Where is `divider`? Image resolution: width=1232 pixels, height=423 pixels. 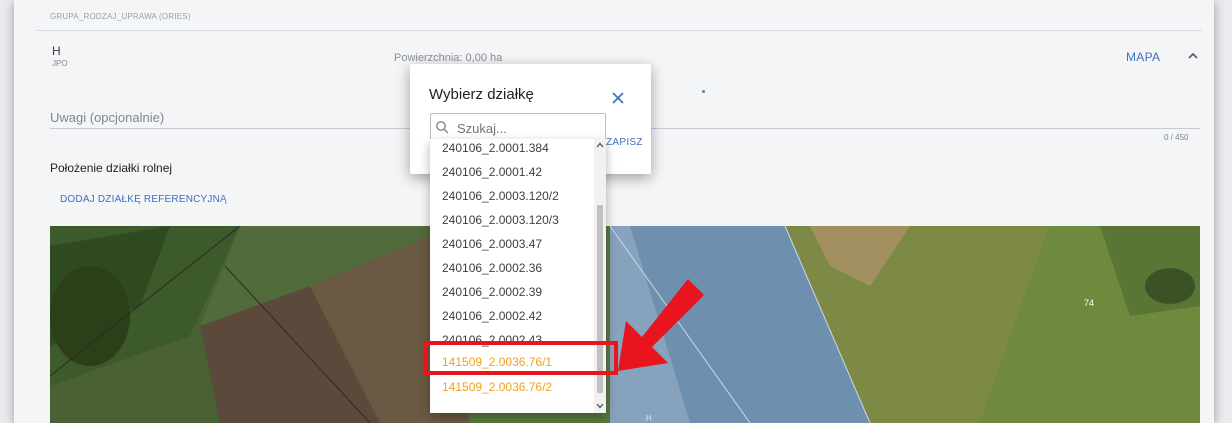 divider is located at coordinates (619, 30).